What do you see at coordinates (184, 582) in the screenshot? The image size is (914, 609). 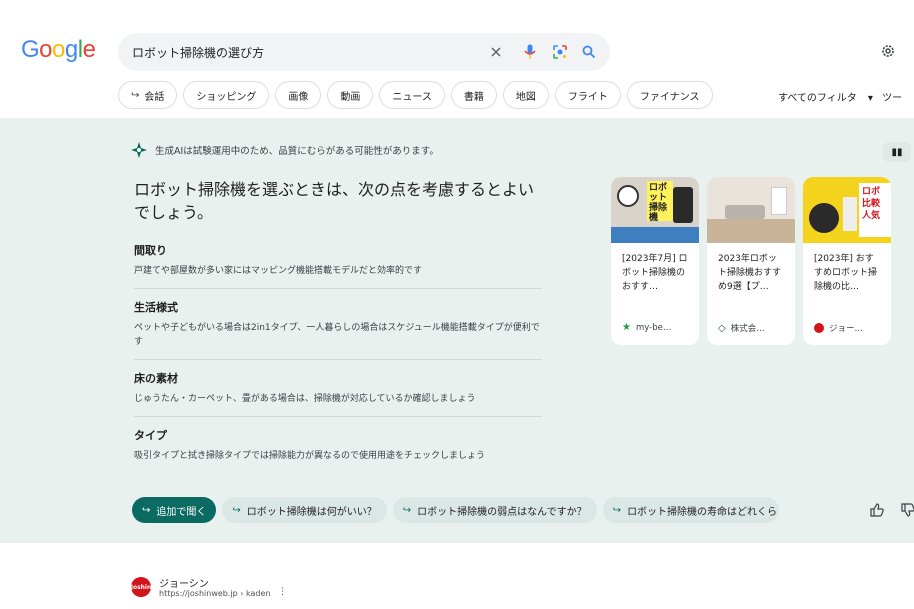 I see `result-site-name: ジョーシン` at bounding box center [184, 582].